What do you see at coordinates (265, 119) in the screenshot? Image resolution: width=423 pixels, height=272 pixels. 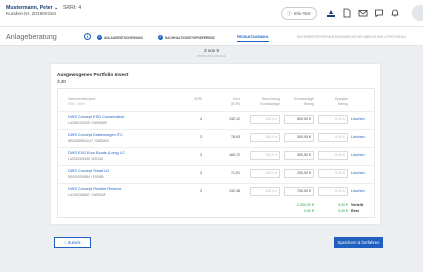 I see `calc-select: 250,0 ▾` at bounding box center [265, 119].